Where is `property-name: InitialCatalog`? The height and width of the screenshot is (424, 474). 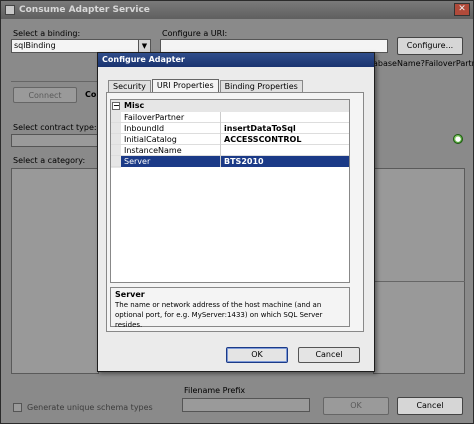
property-name: InitialCatalog is located at coordinates (171, 139).